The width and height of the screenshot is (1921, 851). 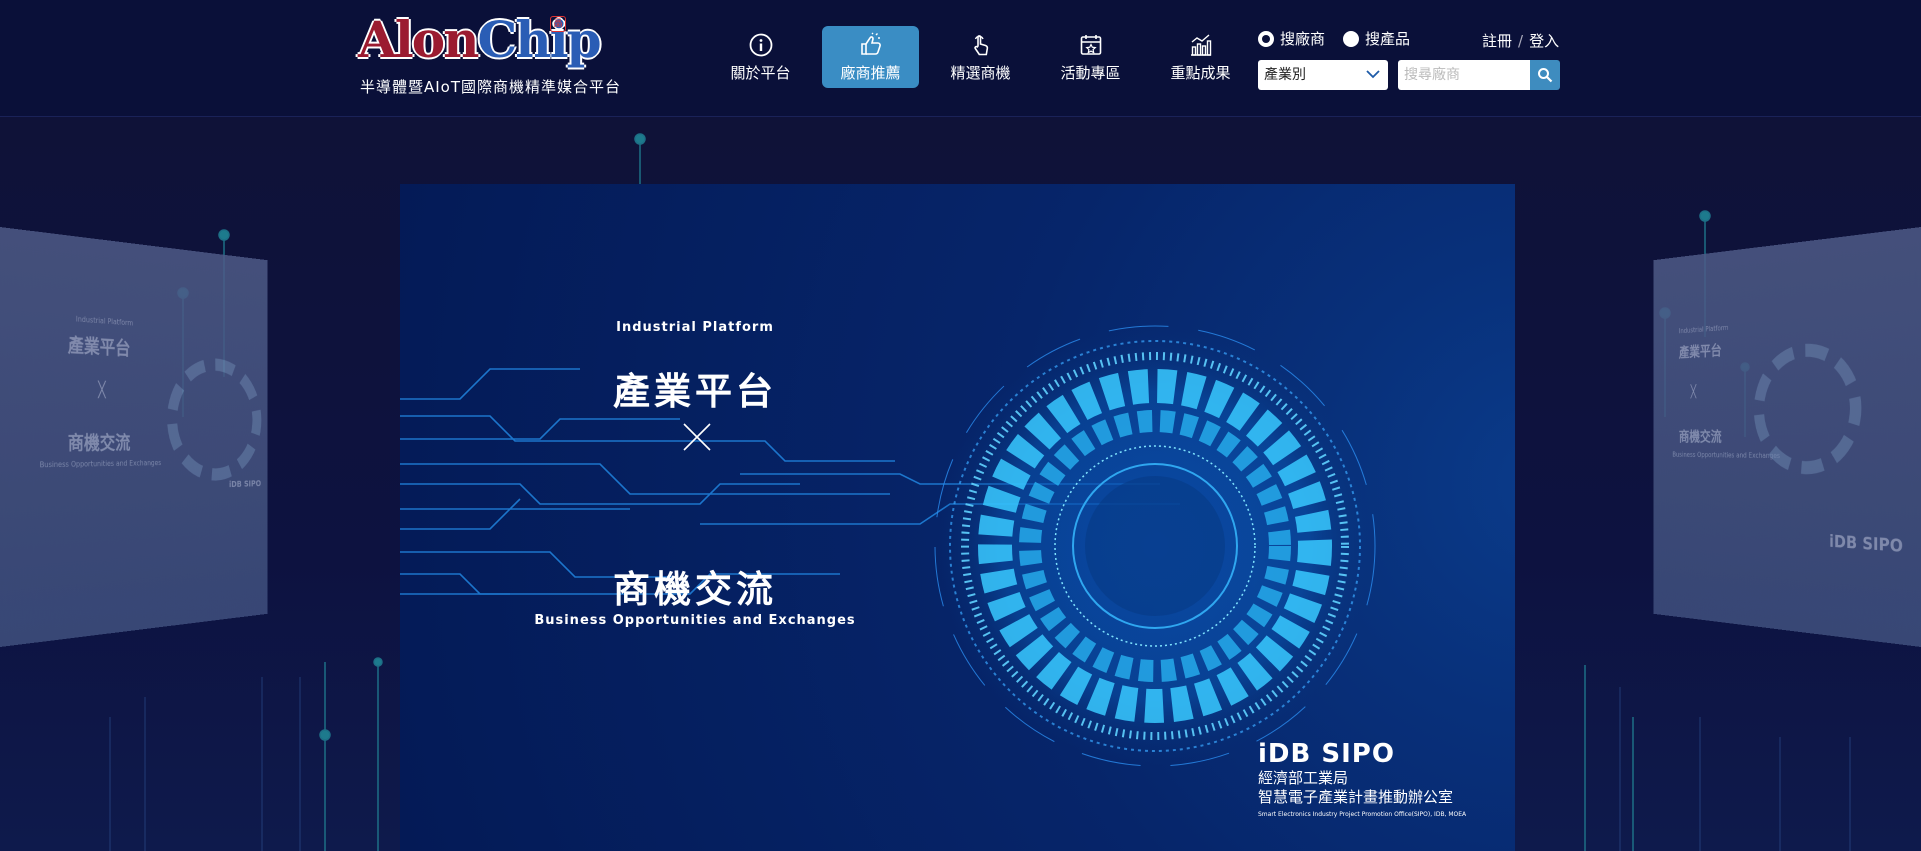 I want to click on nav-item-results: 重點成果, so click(x=1200, y=57).